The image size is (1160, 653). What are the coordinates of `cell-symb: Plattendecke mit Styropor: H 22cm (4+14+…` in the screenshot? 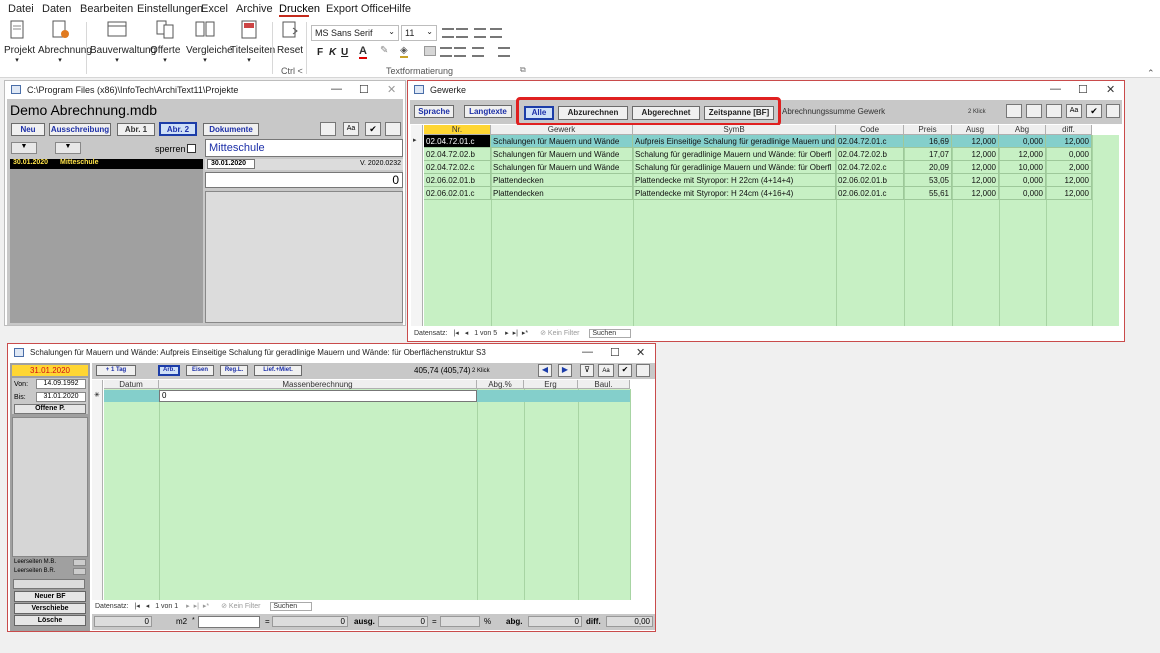 It's located at (734, 180).